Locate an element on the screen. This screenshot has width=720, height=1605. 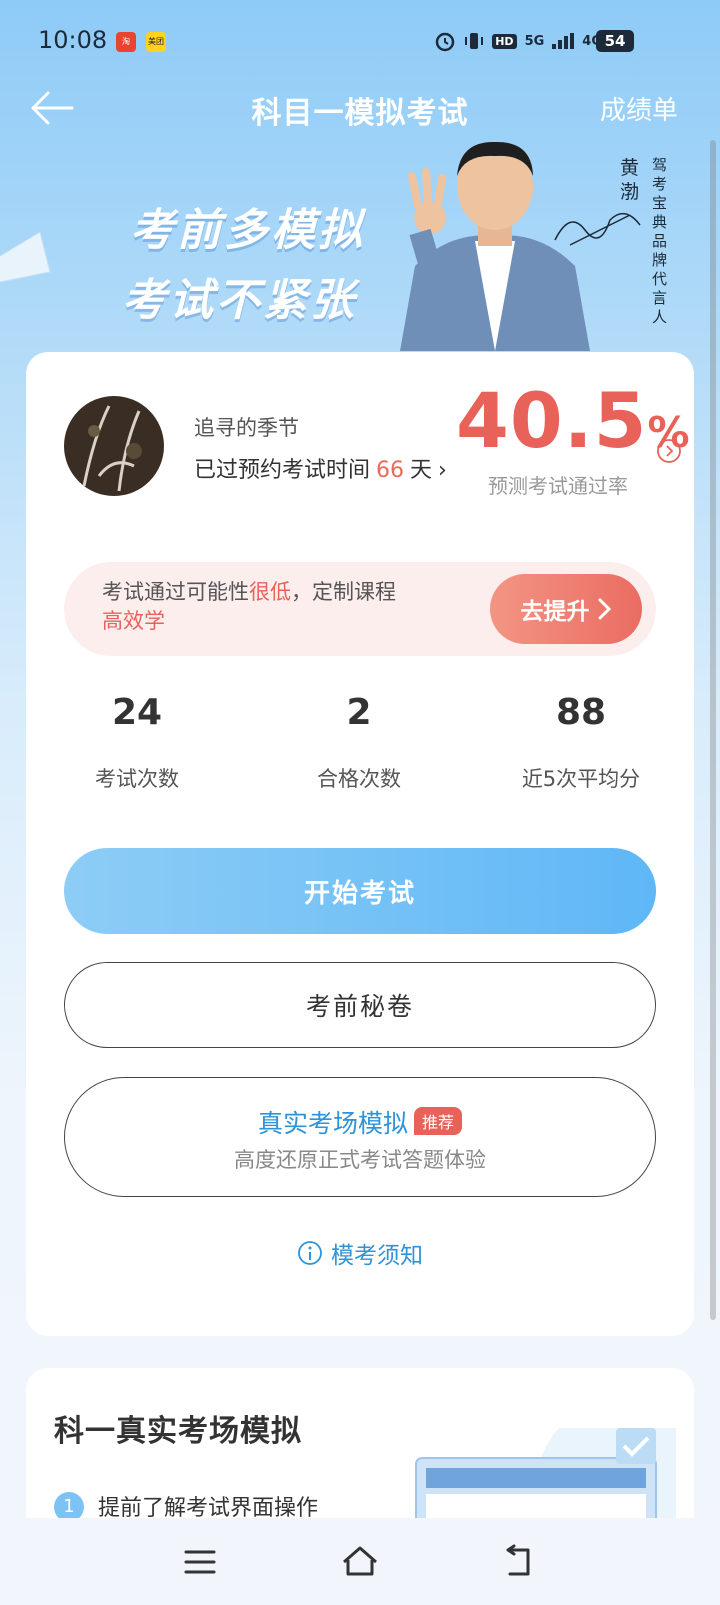
boost-button-label: 去提升 is located at coordinates (555, 612).